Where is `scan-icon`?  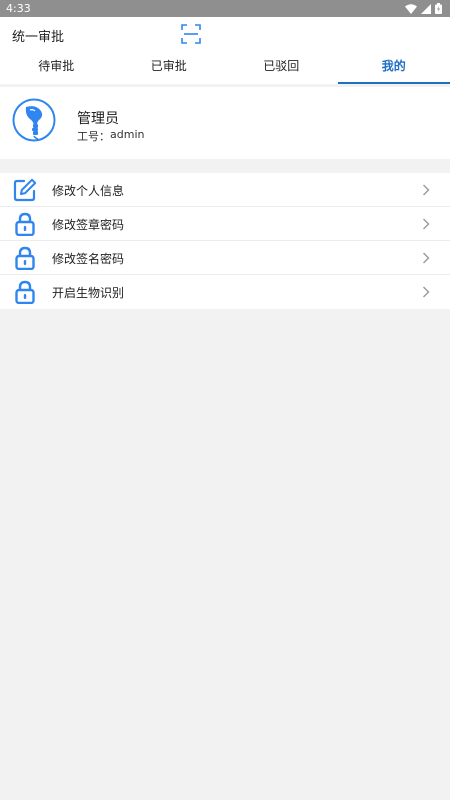 scan-icon is located at coordinates (191, 34).